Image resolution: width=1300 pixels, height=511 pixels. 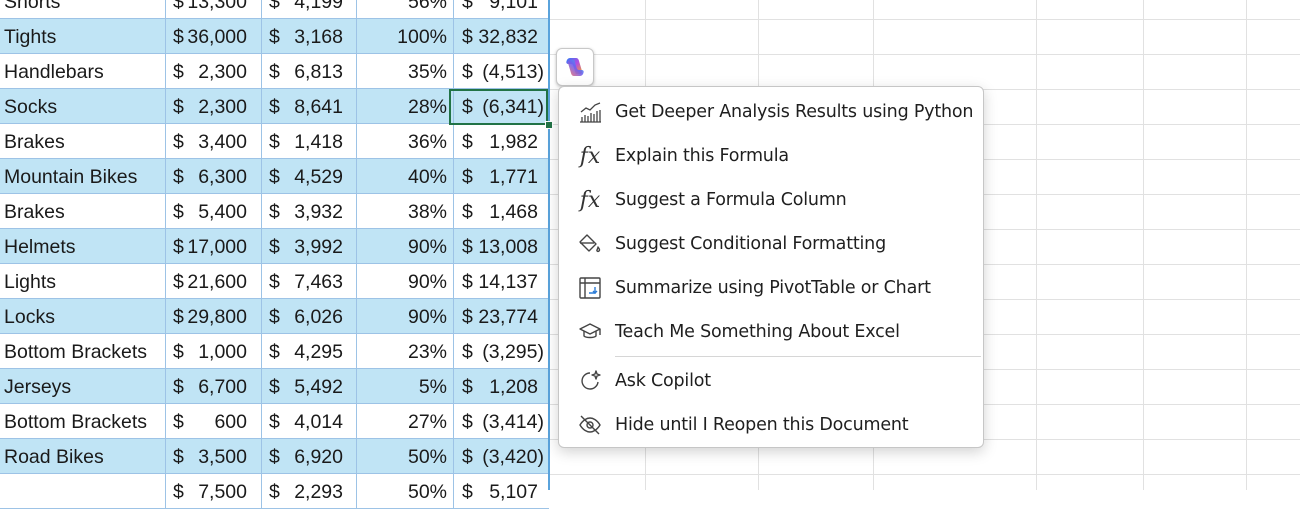 What do you see at coordinates (318, 281) in the screenshot?
I see `cell-cost: 7,463` at bounding box center [318, 281].